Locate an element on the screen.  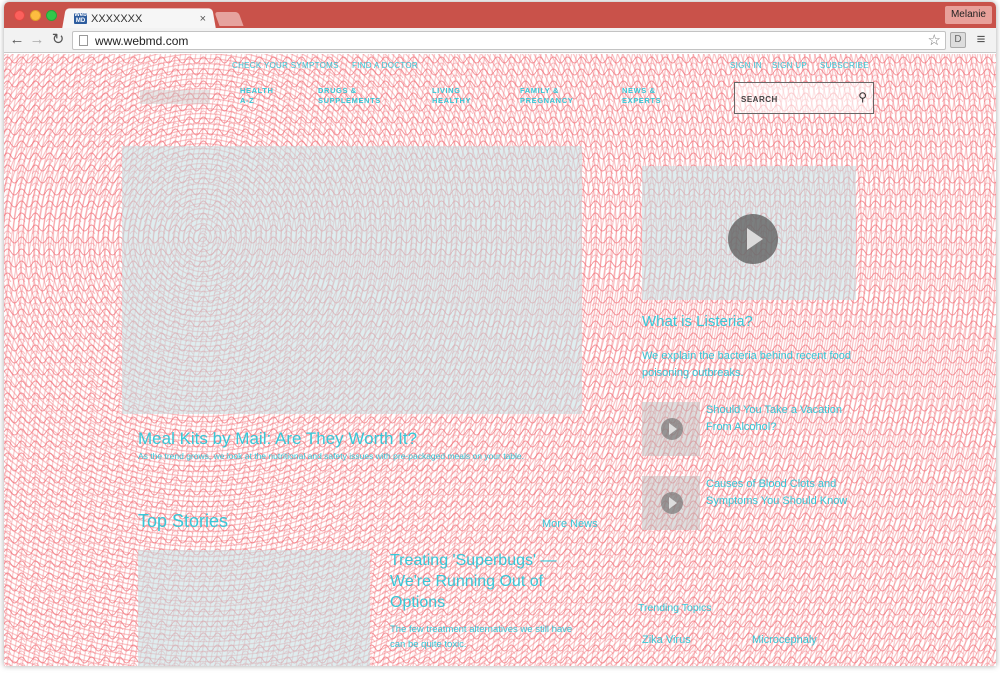
tab-title: XXXXXXX is located at coordinates (117, 18).